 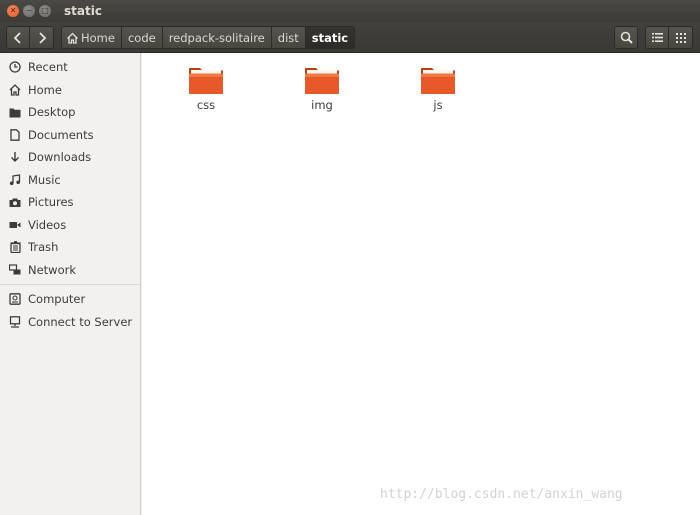 I want to click on file-name: img, so click(x=322, y=105).